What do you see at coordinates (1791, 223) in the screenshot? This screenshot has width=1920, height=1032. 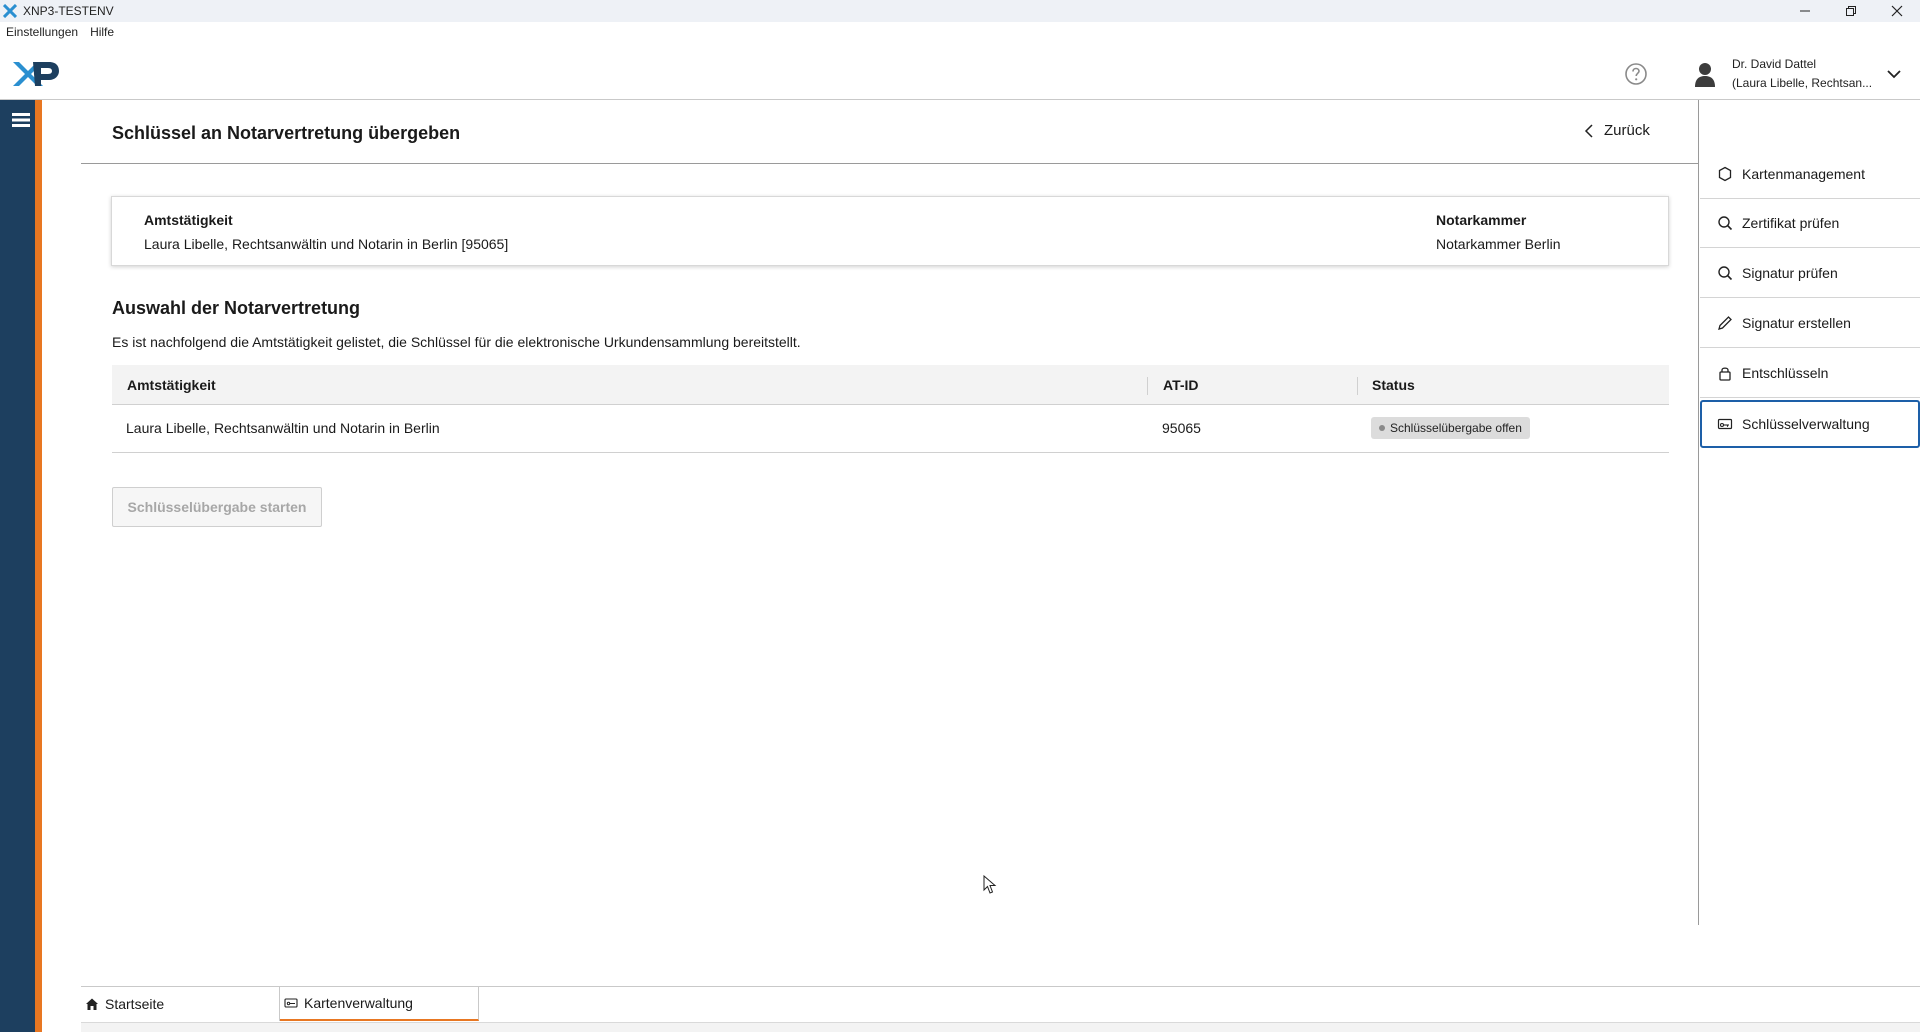 I see `sidebar-item-label: Zertifikat prüfen` at bounding box center [1791, 223].